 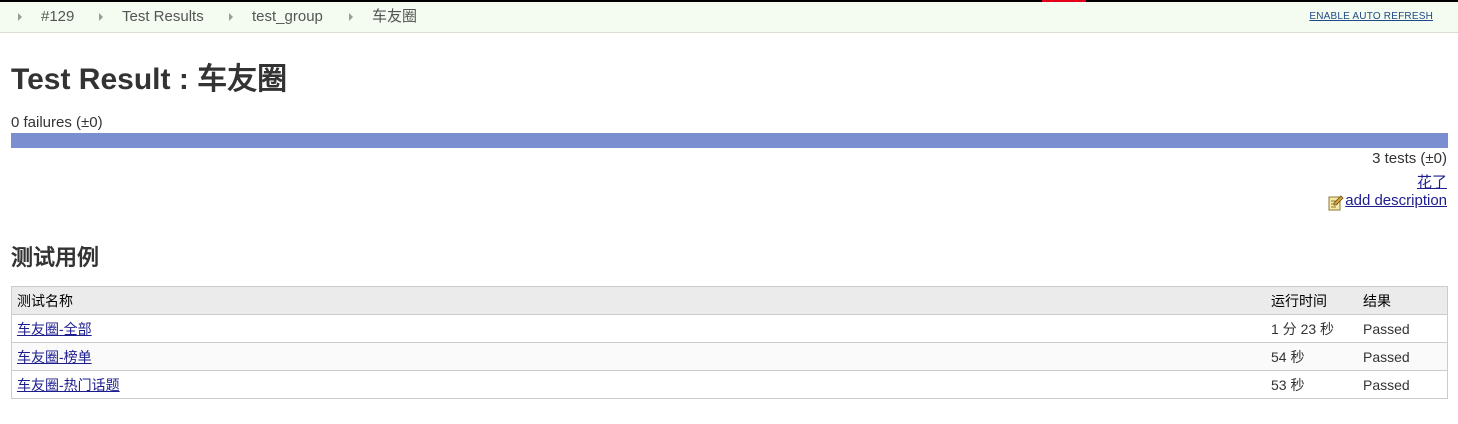 What do you see at coordinates (1409, 158) in the screenshot?
I see `tests-count: 3 tests (±0)` at bounding box center [1409, 158].